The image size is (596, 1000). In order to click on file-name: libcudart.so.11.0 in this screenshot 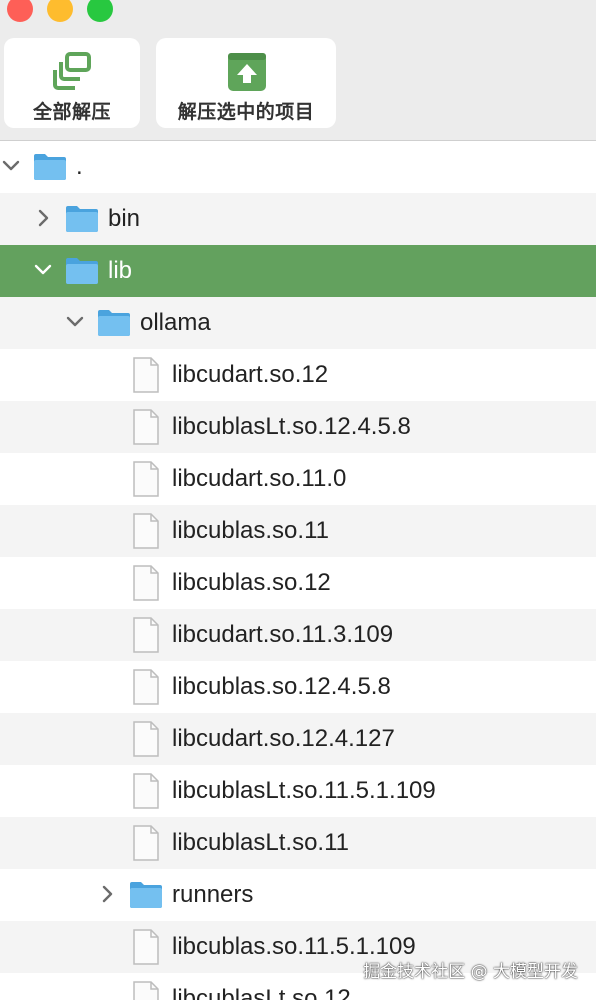, I will do `click(259, 478)`.